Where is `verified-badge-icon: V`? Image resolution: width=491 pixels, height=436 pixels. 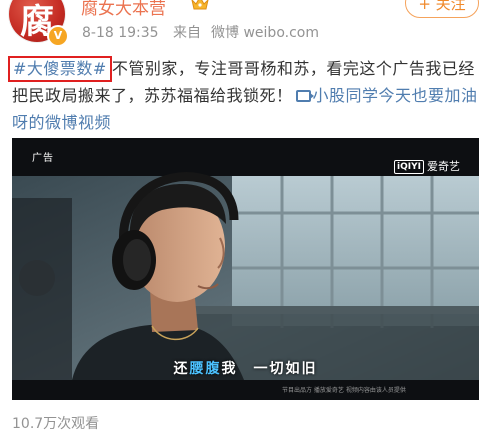
verified-badge-icon: V is located at coordinates (58, 36).